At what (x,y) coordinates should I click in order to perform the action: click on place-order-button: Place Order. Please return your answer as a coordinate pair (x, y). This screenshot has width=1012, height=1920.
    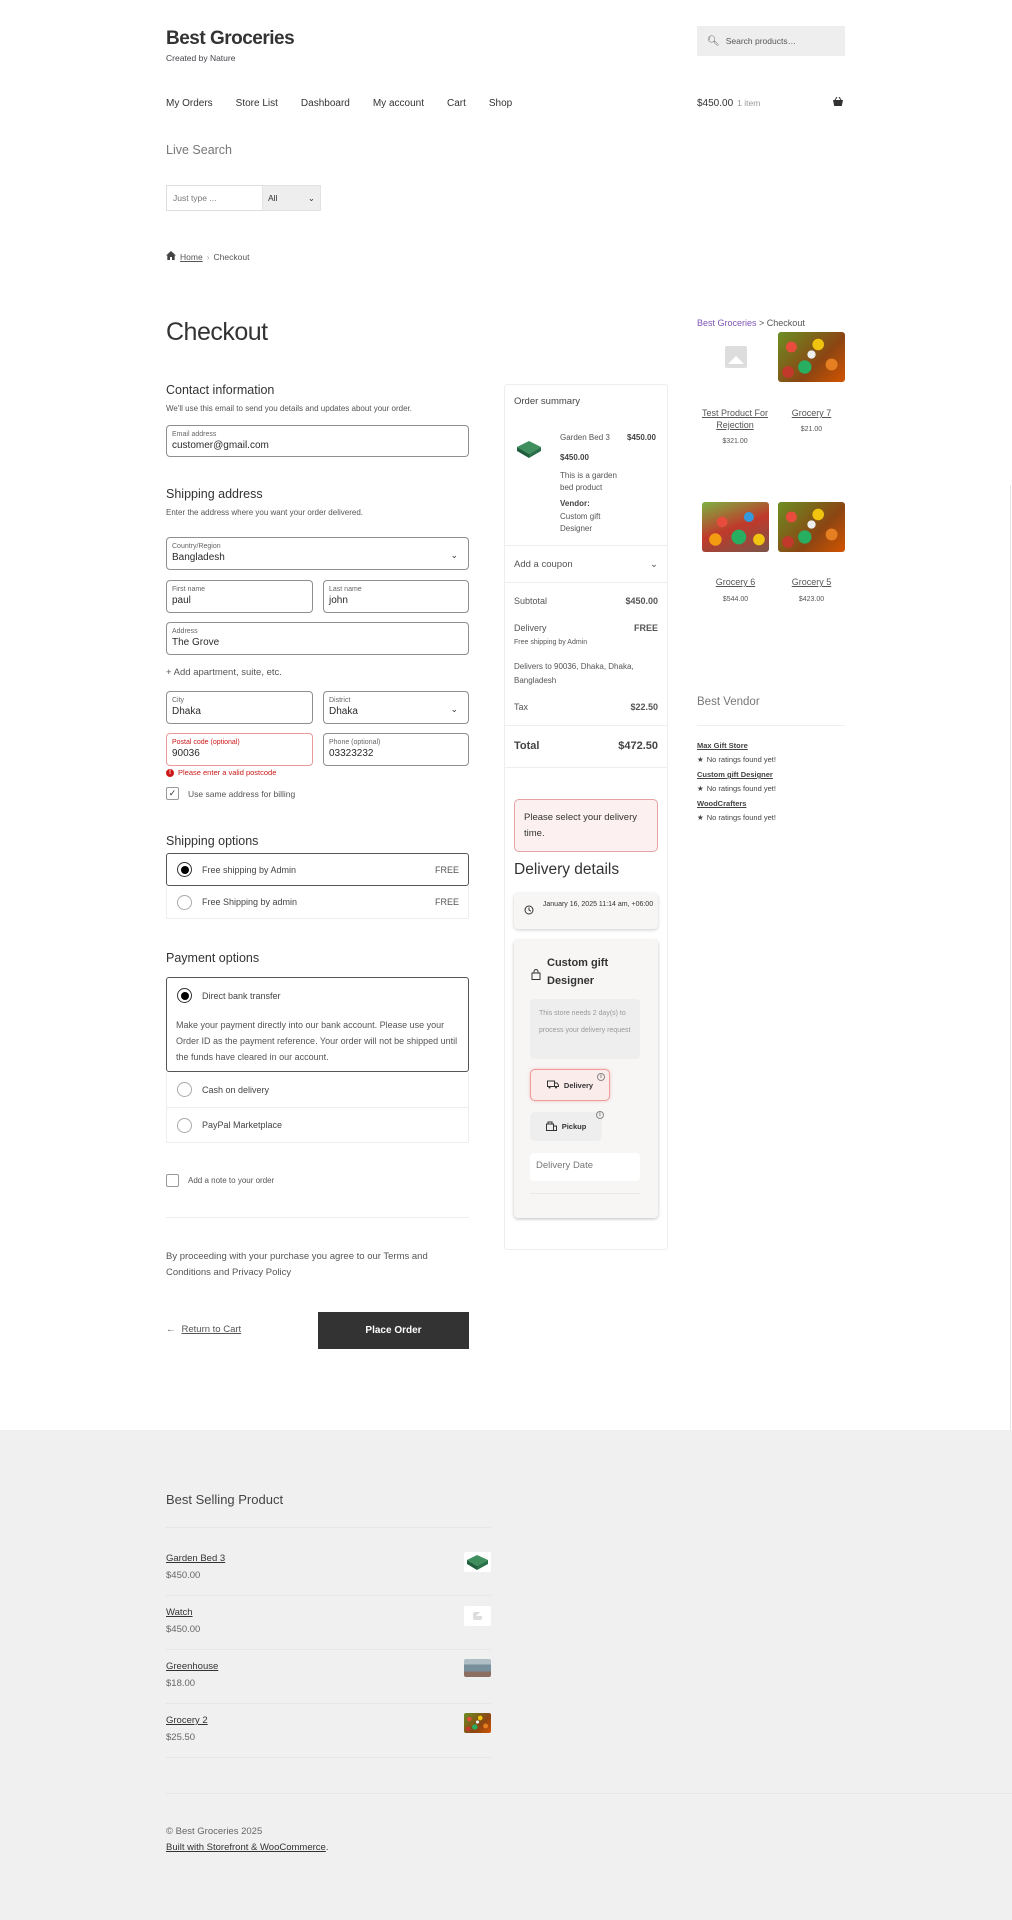
    Looking at the image, I should click on (393, 1330).